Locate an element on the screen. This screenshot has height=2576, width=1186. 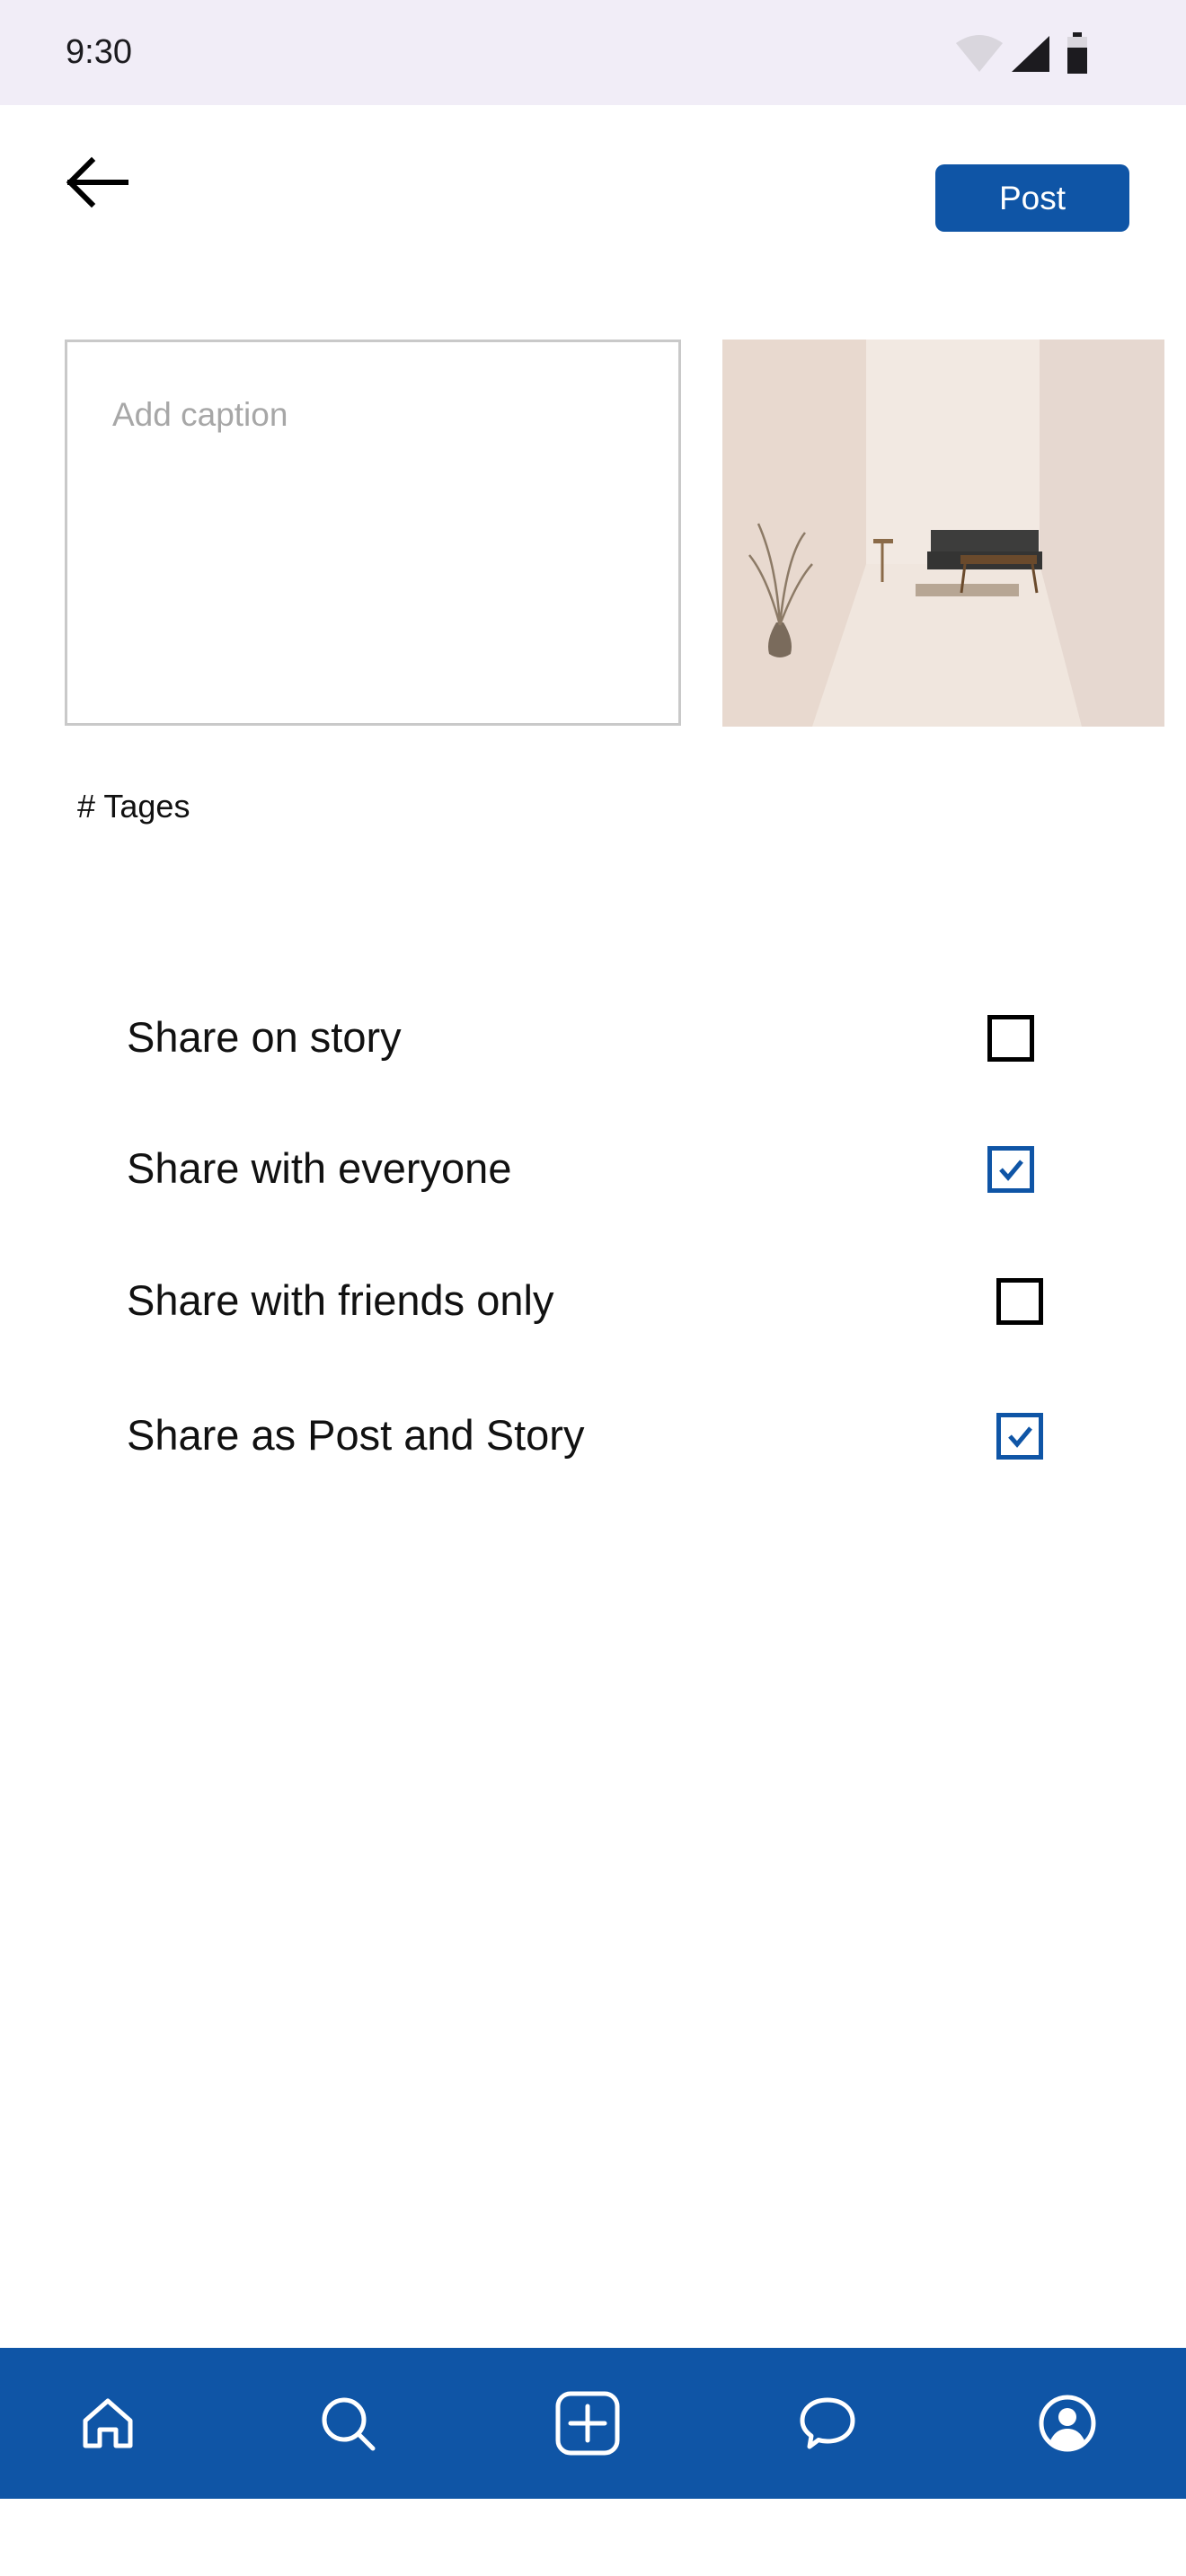
option-share-with-friends-only: Share with friends only is located at coordinates (594, 1300).